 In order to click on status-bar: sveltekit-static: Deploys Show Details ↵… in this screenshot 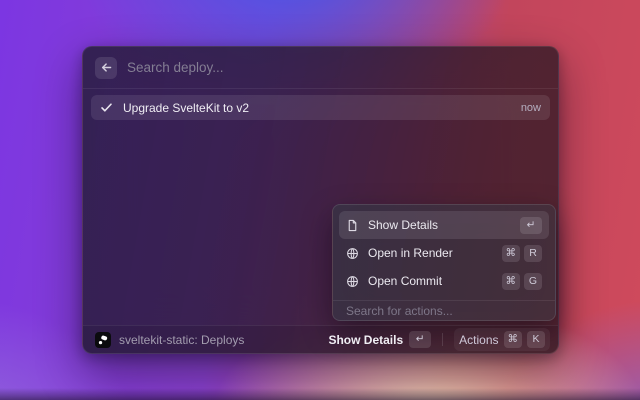, I will do `click(320, 339)`.